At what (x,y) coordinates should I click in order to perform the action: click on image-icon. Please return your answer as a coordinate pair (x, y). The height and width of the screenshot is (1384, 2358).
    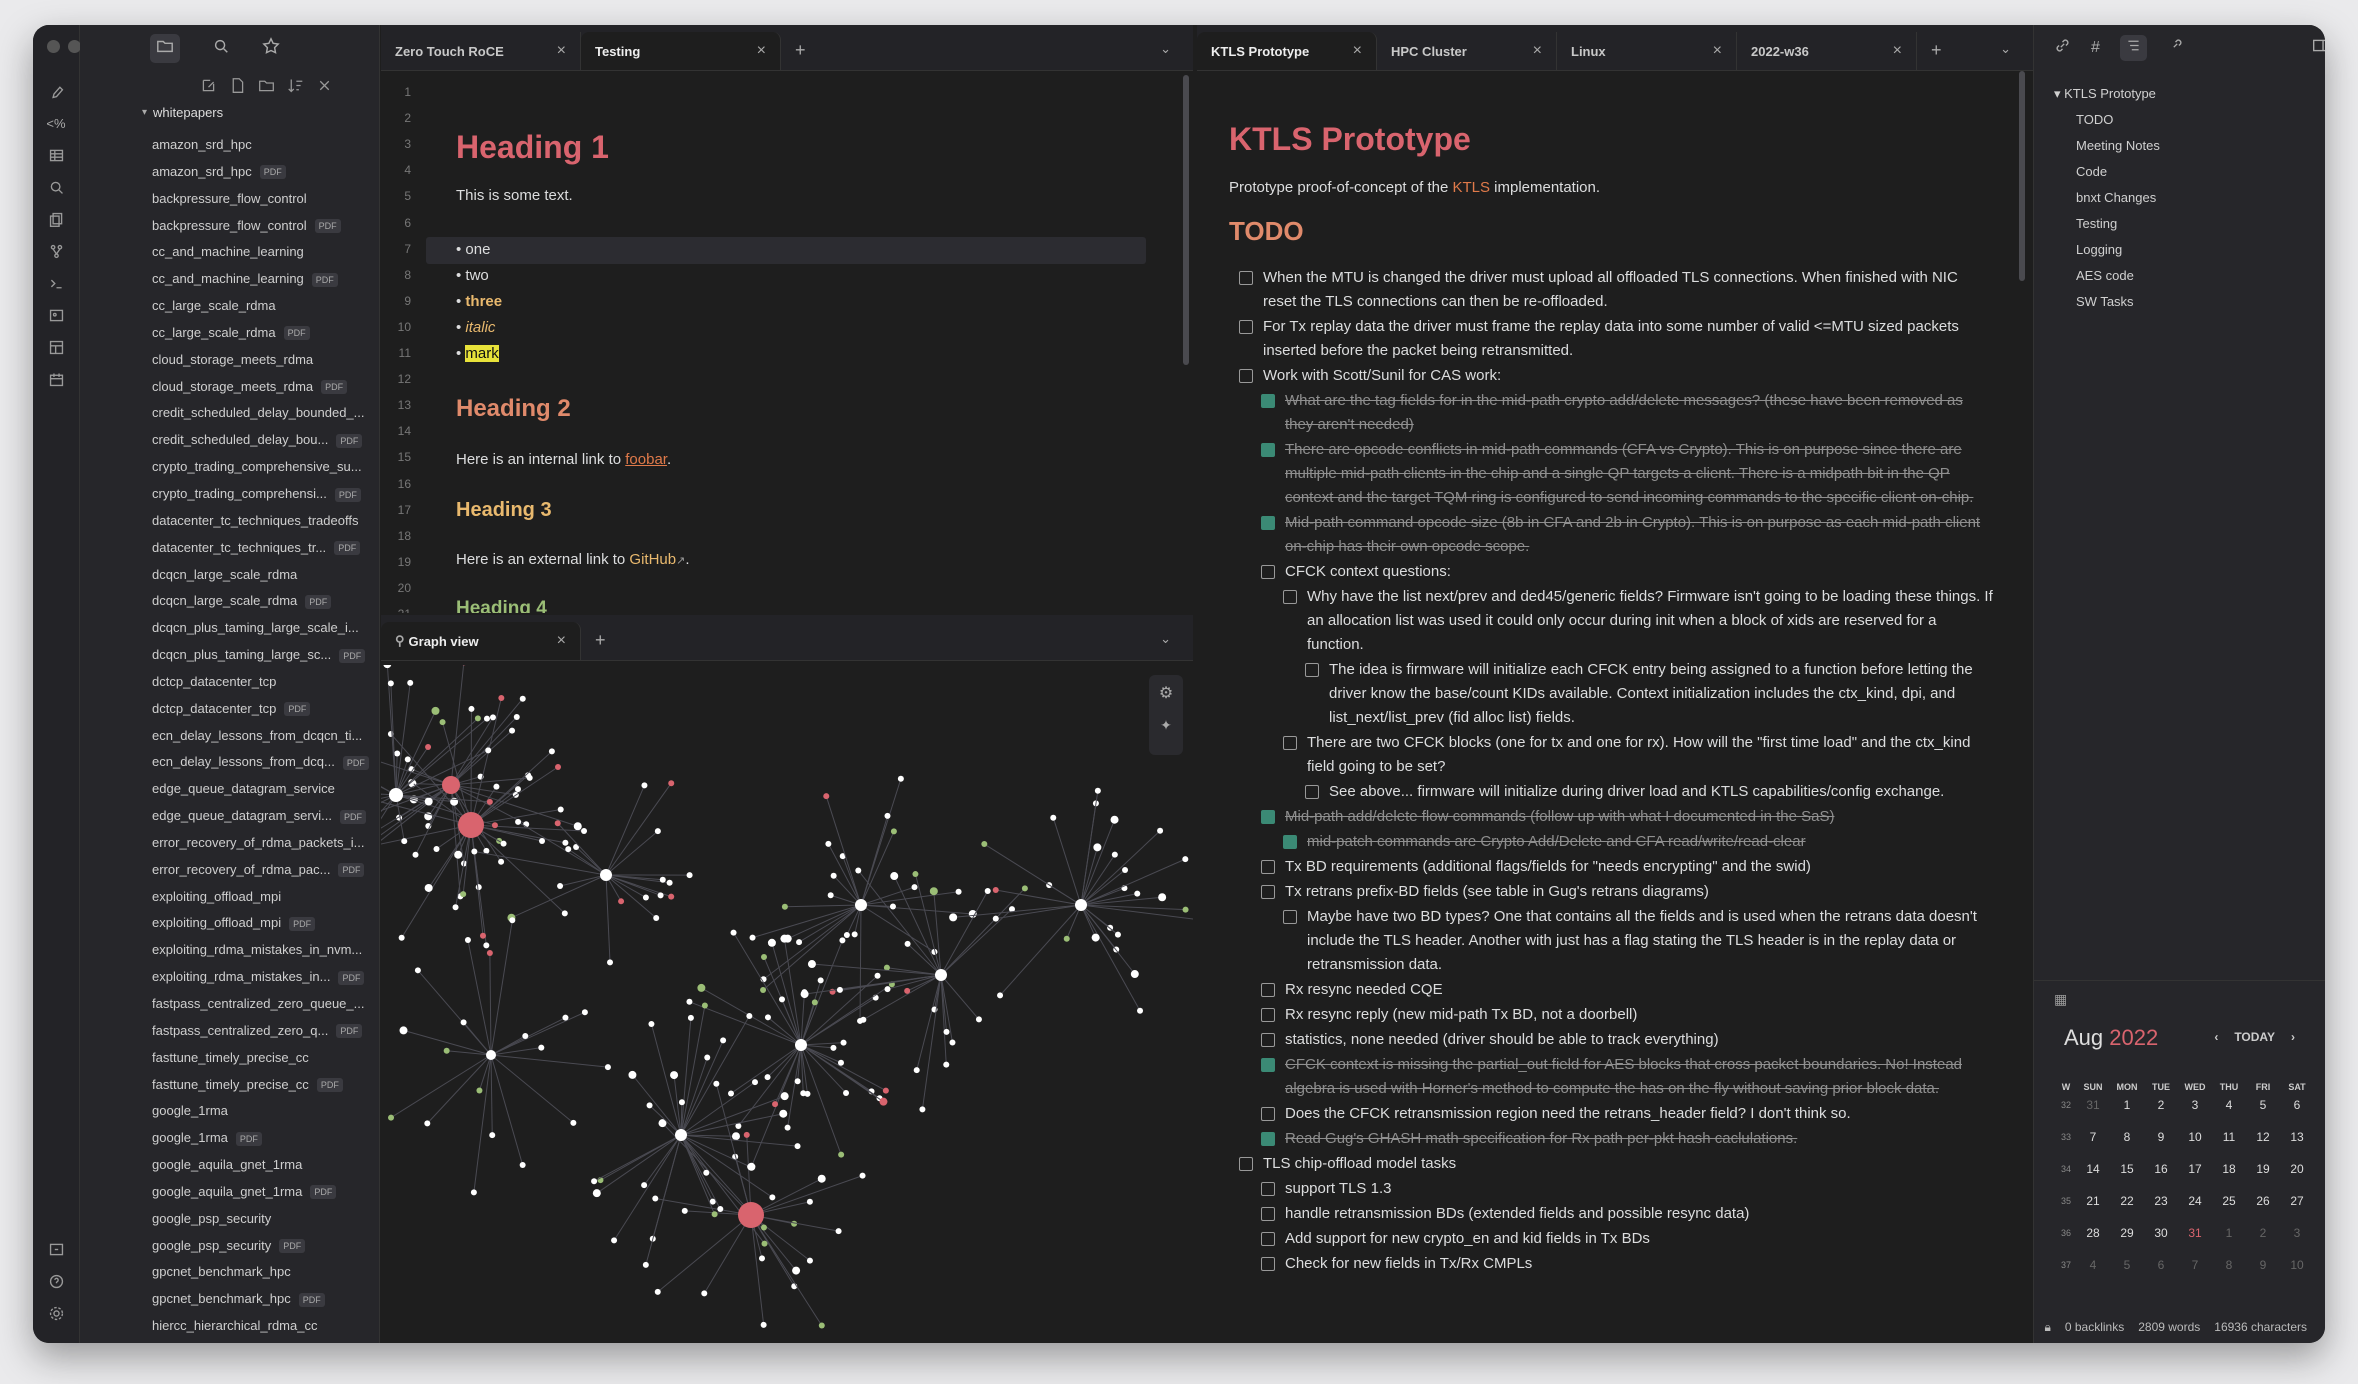
    Looking at the image, I should click on (56, 315).